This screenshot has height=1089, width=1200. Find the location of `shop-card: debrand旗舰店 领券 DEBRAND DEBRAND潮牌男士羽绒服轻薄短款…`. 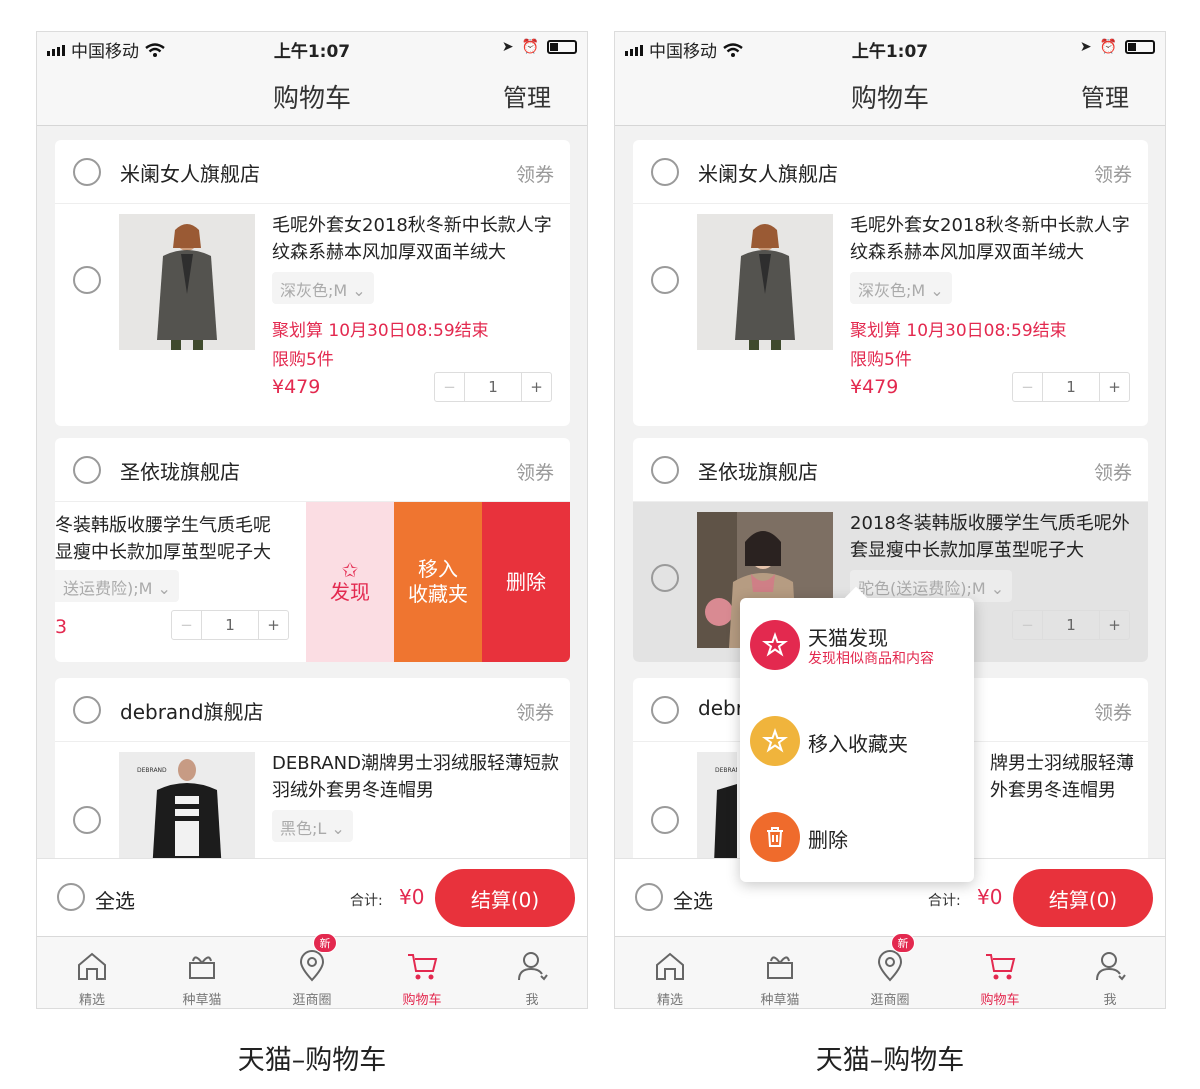

shop-card: debrand旗舰店 领券 DEBRAND DEBRAND潮牌男士羽绒服轻薄短款… is located at coordinates (312, 768).